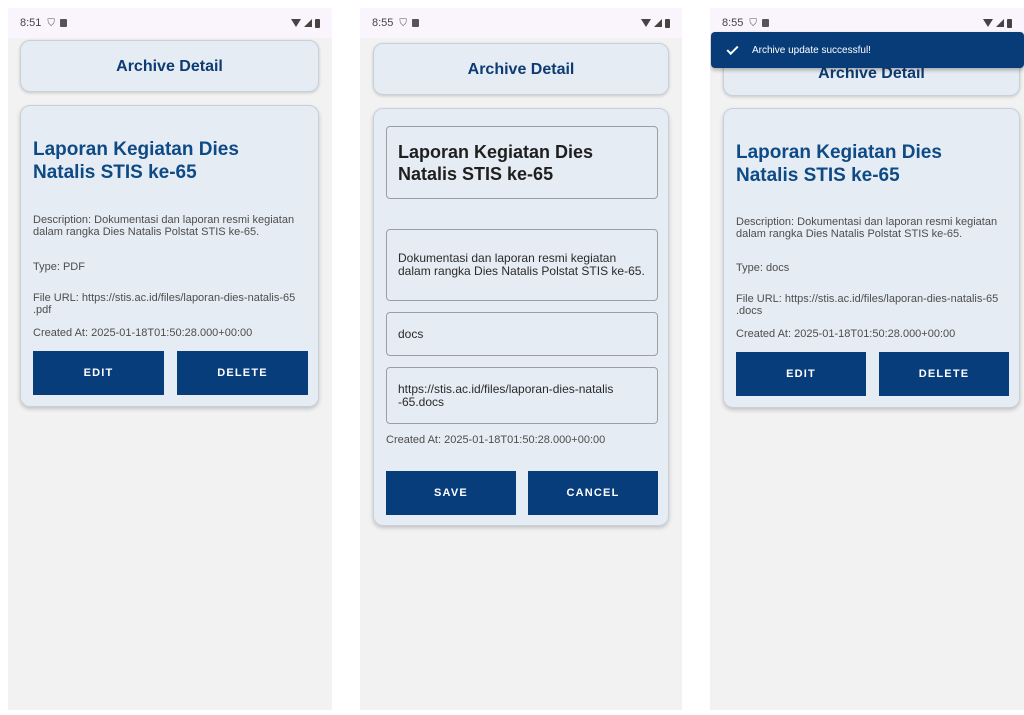 The height and width of the screenshot is (715, 1024). Describe the element at coordinates (451, 493) in the screenshot. I see `save-button: SAVE` at that location.